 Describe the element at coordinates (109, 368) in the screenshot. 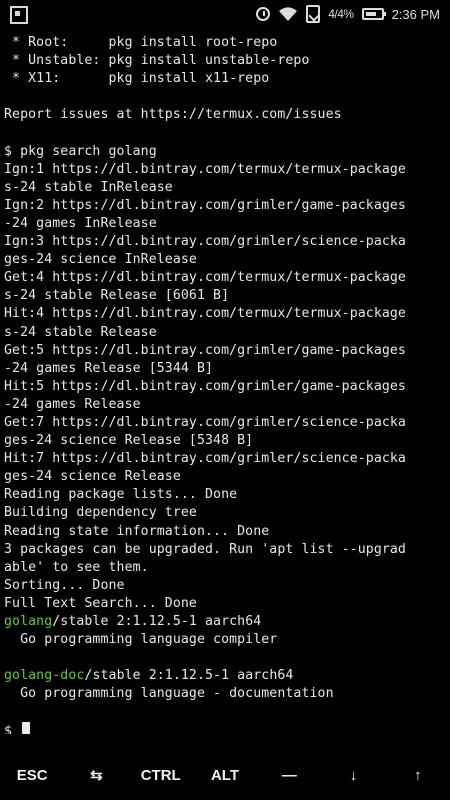

I see `terminal-text: -24 games Release [5344 B]` at that location.